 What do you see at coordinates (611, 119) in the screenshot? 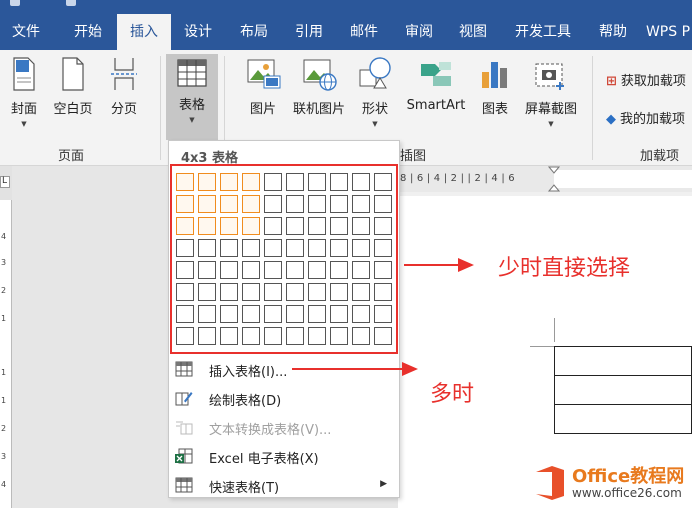
I see `addin-puzzle-icon: ◆` at bounding box center [611, 119].